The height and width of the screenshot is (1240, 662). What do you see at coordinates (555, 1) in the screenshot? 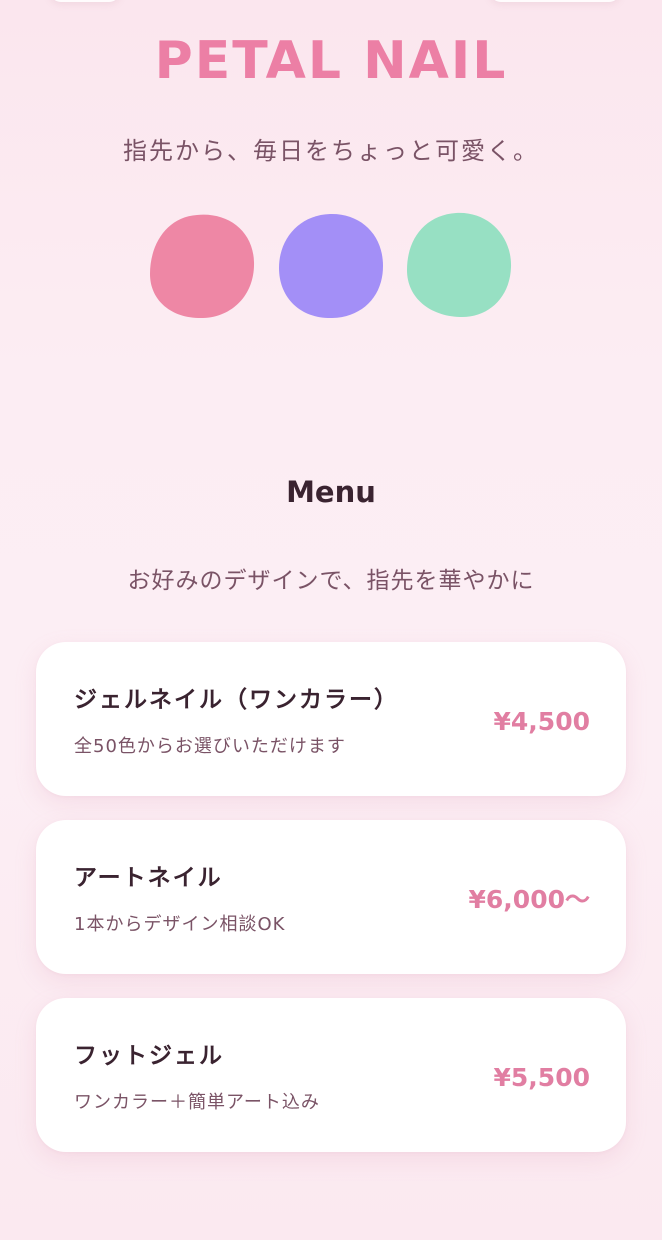
I see `top-pill-right` at bounding box center [555, 1].